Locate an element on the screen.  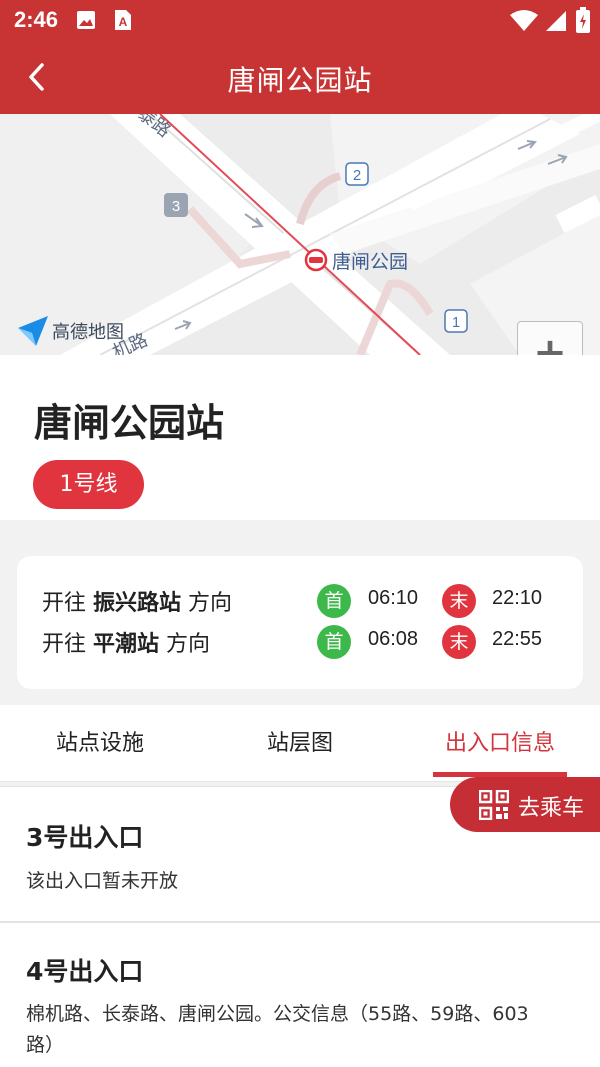
svg-text: 3 is located at coordinates (176, 206).